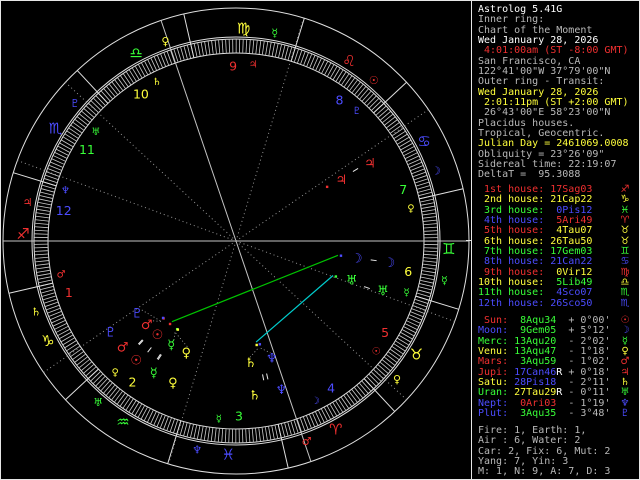  Describe the element at coordinates (535, 413) in the screenshot. I see `planet-position: 3Aqu35` at that location.